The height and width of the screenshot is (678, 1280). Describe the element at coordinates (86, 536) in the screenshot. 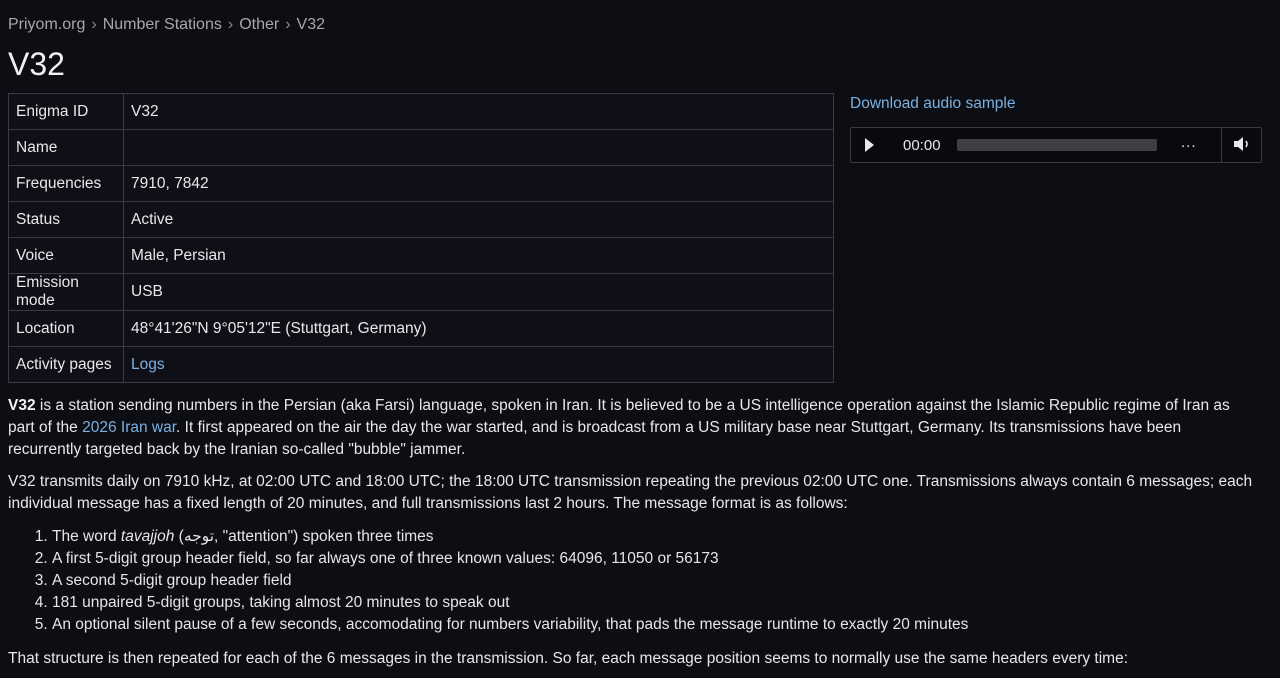

I see `step-text-a: The word` at that location.